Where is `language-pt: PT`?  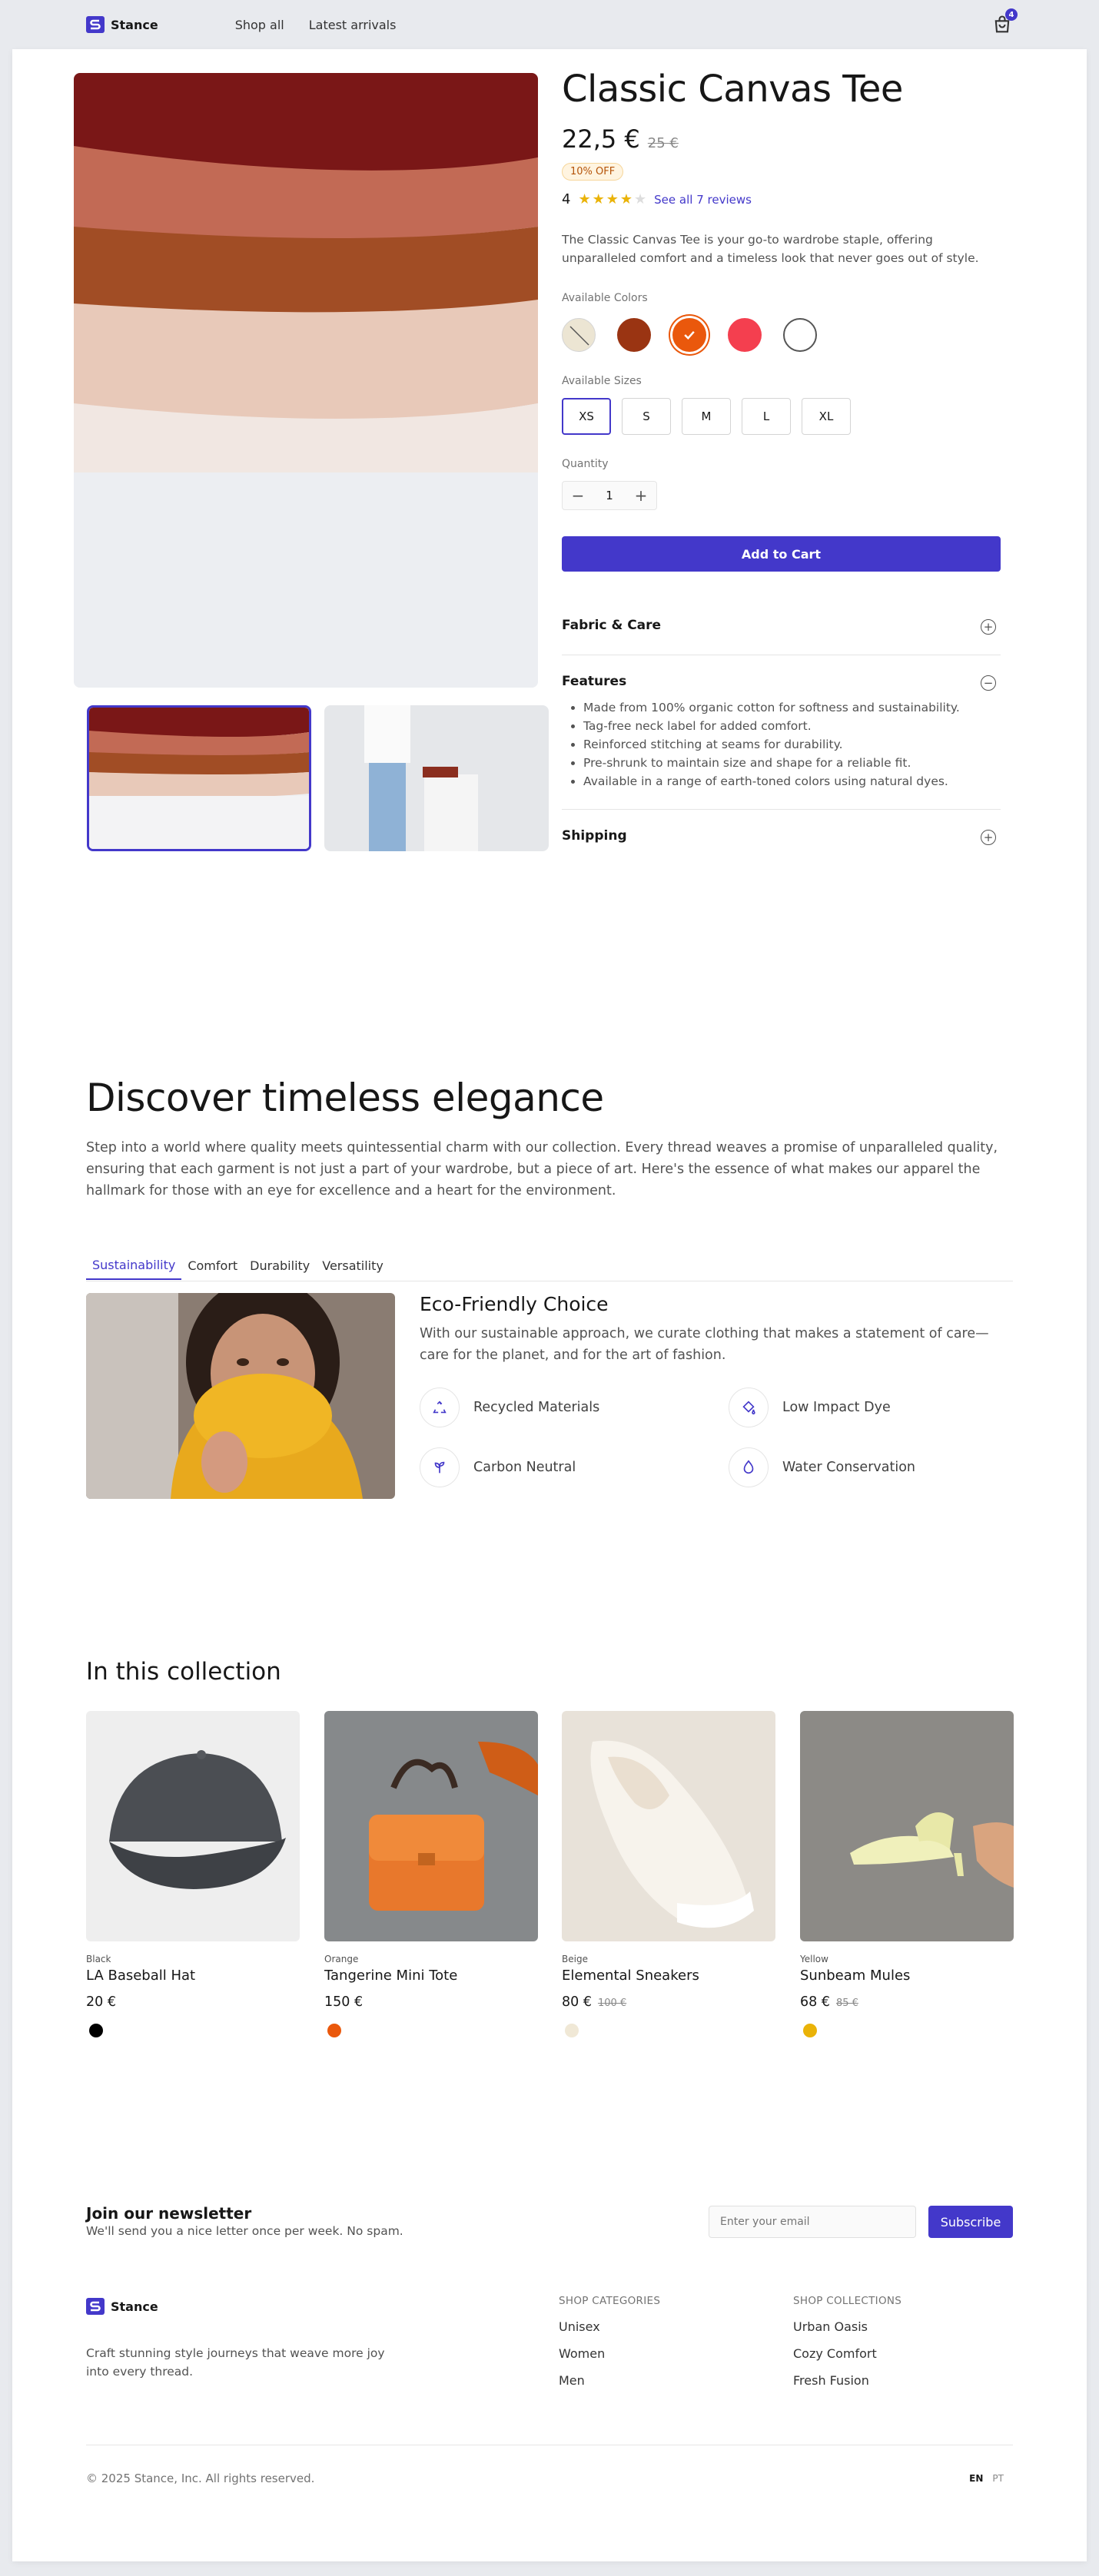 language-pt: PT is located at coordinates (998, 2478).